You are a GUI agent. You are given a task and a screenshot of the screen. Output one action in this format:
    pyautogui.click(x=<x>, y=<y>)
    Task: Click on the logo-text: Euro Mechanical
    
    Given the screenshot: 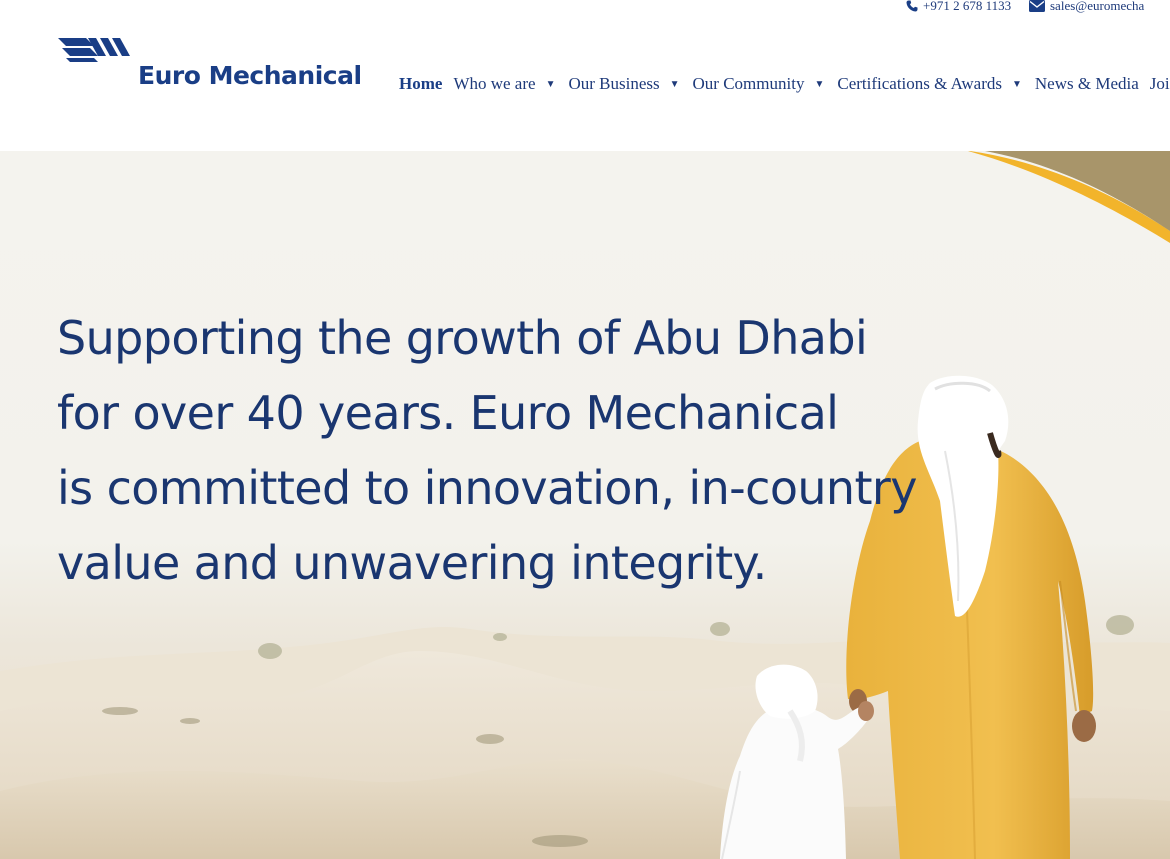 What is the action you would take?
    pyautogui.click(x=250, y=75)
    